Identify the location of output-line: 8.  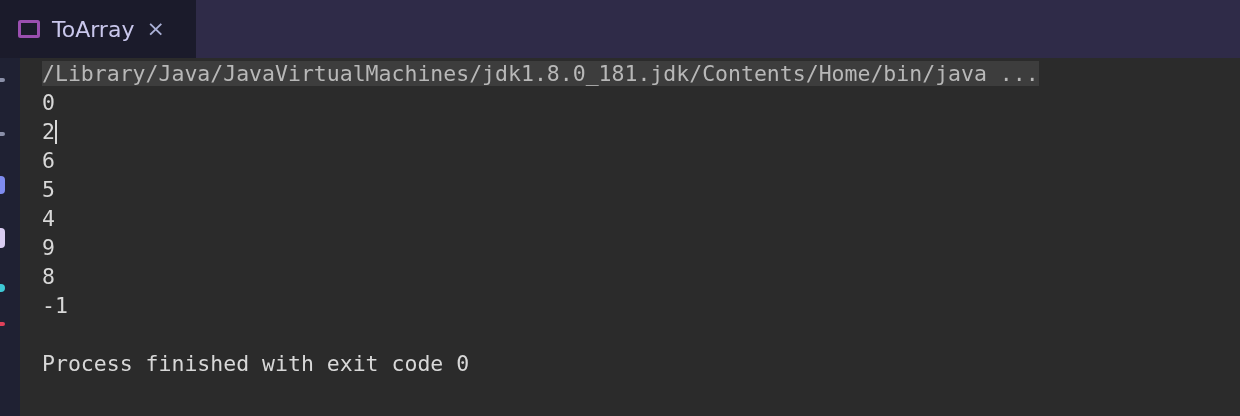
(48, 277).